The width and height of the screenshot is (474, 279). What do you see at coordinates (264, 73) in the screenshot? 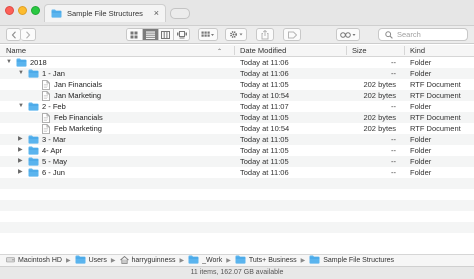
I see `date-modified: Today at 11:06` at bounding box center [264, 73].